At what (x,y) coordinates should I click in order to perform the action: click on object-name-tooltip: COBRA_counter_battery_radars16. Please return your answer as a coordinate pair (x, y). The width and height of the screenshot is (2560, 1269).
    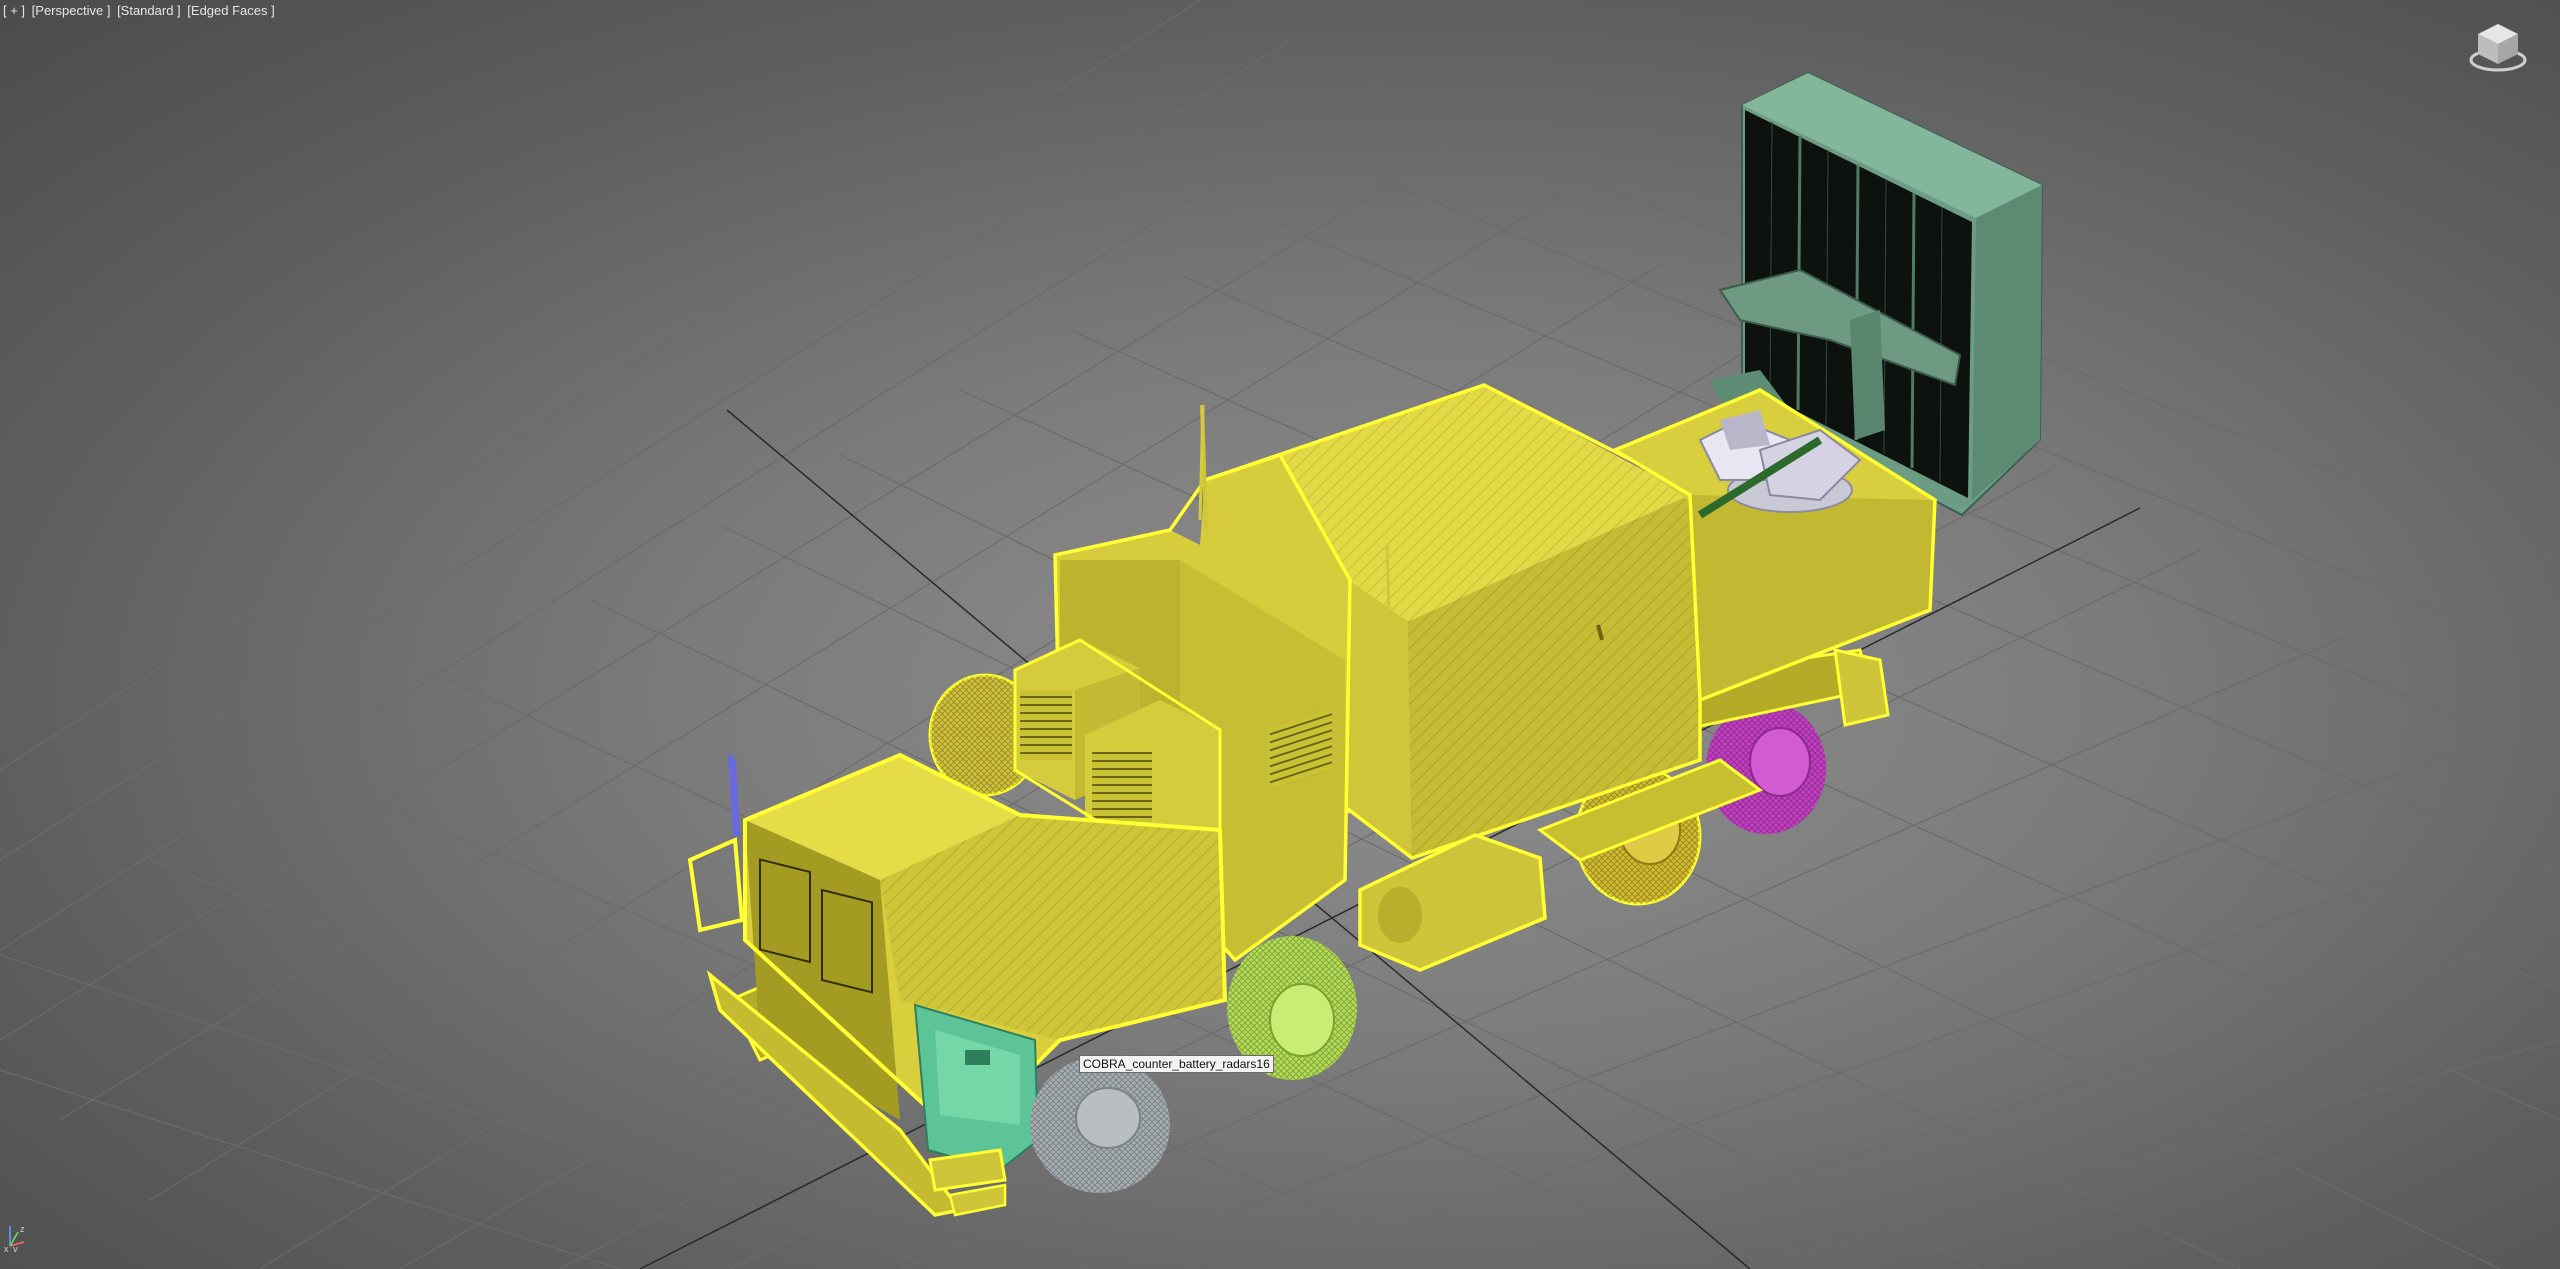
    Looking at the image, I should click on (1176, 1064).